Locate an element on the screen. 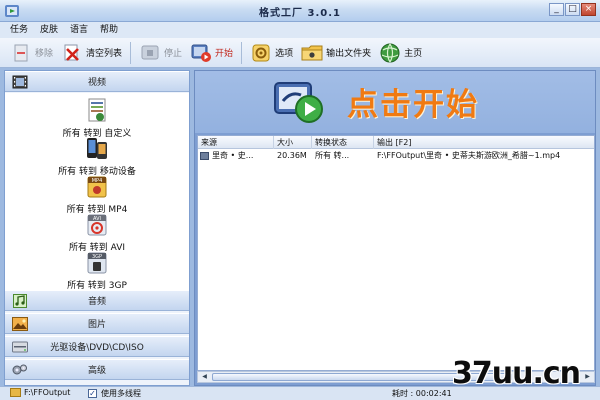 The image size is (600, 400). category-audio: 音频 is located at coordinates (97, 300).